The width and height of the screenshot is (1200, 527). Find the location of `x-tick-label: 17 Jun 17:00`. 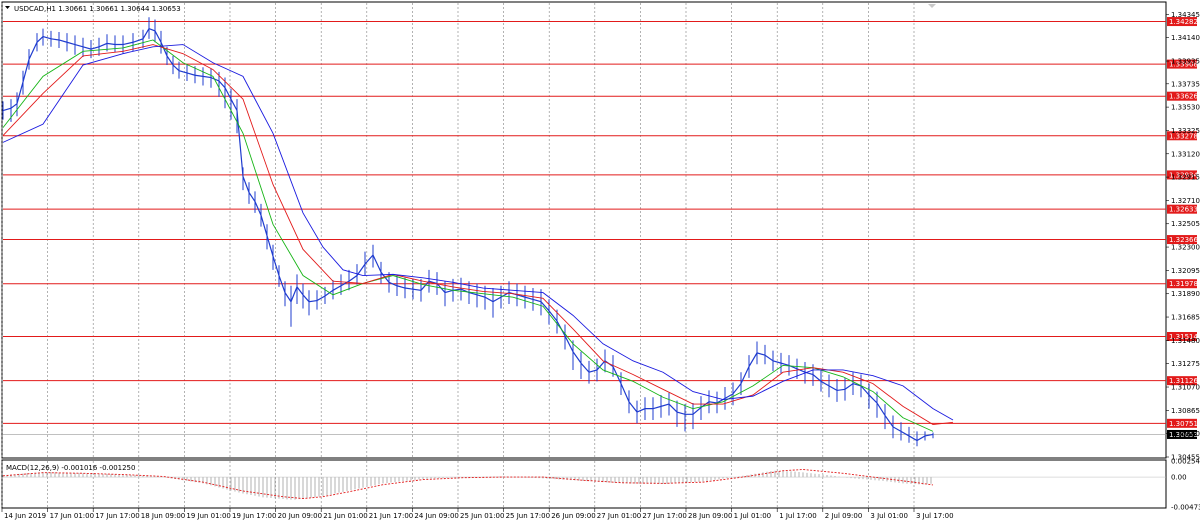

x-tick-label: 17 Jun 17:00 is located at coordinates (117, 516).